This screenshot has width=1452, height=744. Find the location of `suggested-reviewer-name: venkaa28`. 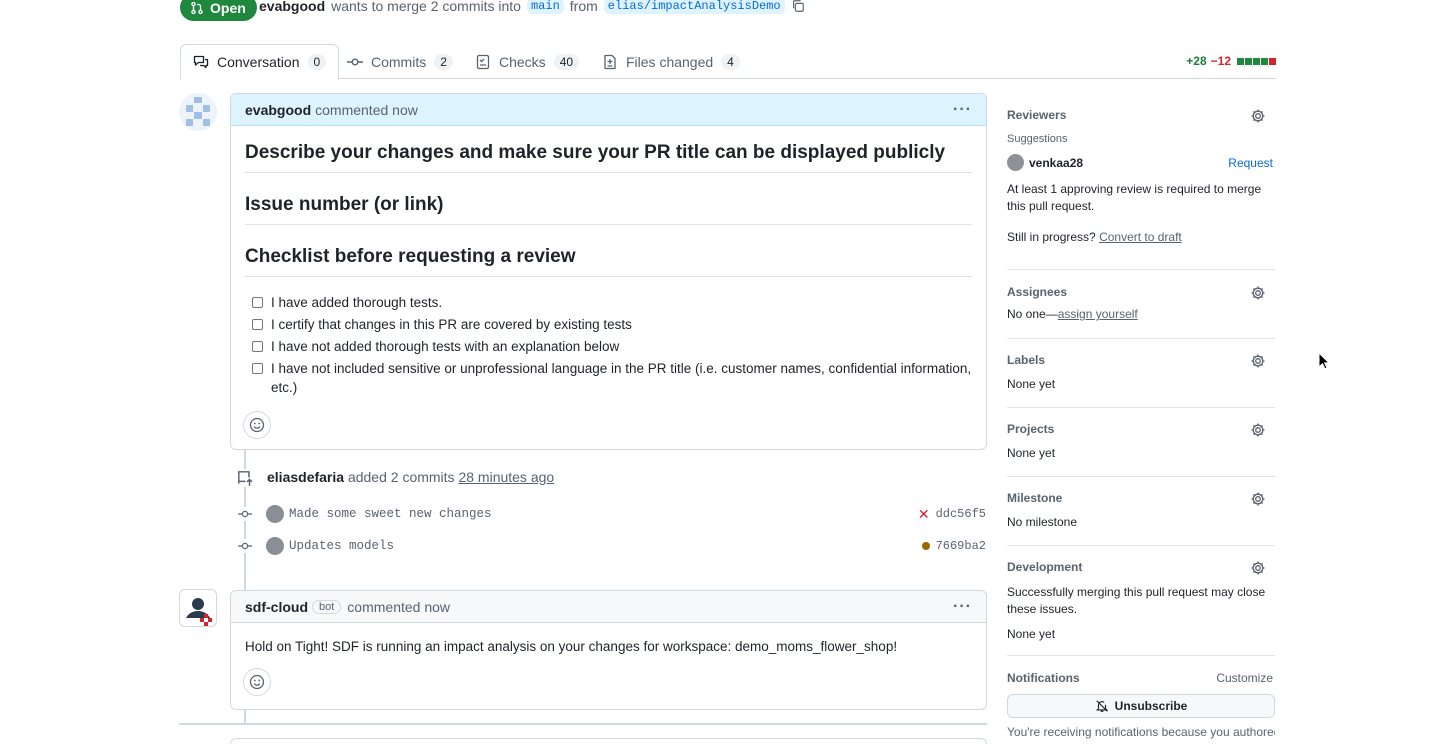

suggested-reviewer-name: venkaa28 is located at coordinates (1056, 163).